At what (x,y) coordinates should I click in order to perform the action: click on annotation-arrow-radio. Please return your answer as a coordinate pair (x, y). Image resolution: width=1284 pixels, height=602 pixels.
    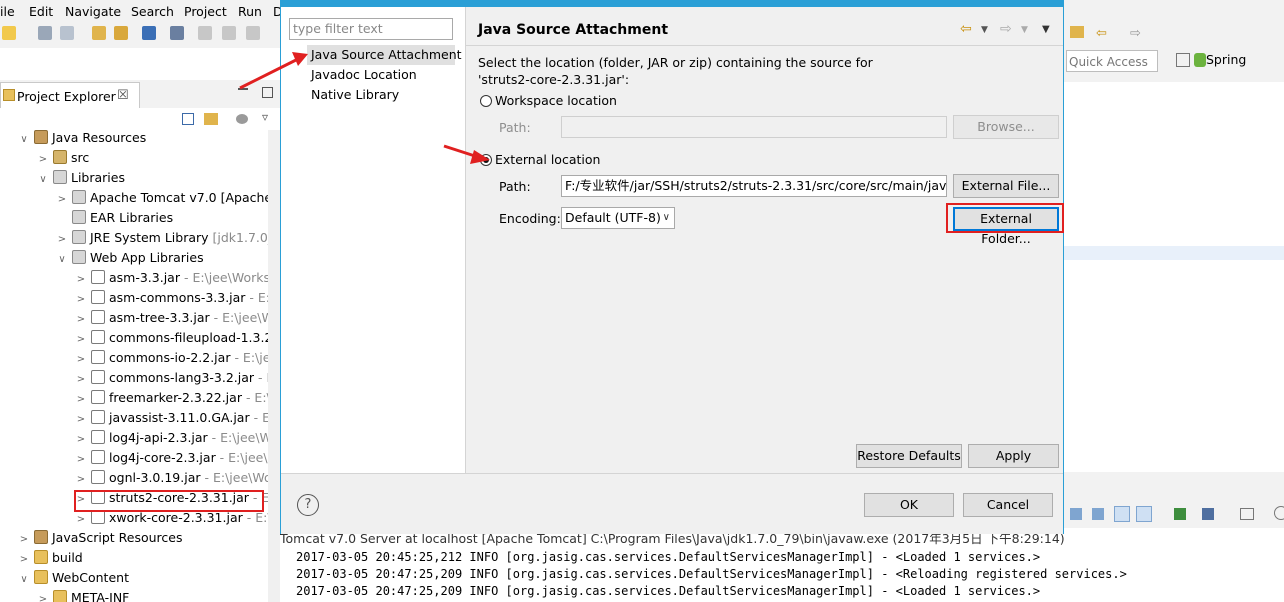
    Looking at the image, I should click on (466, 154).